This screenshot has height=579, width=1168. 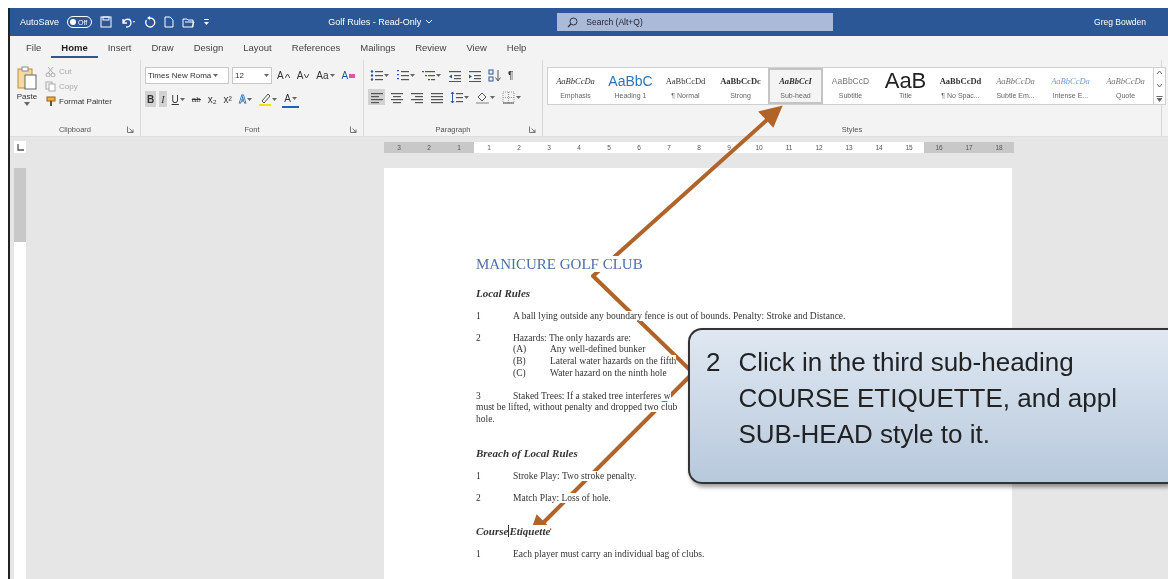 I want to click on paragraph-text: A ball lying outside any boundary fence is out of bounds. Penalty: Stroke and Distance., so click(x=679, y=316).